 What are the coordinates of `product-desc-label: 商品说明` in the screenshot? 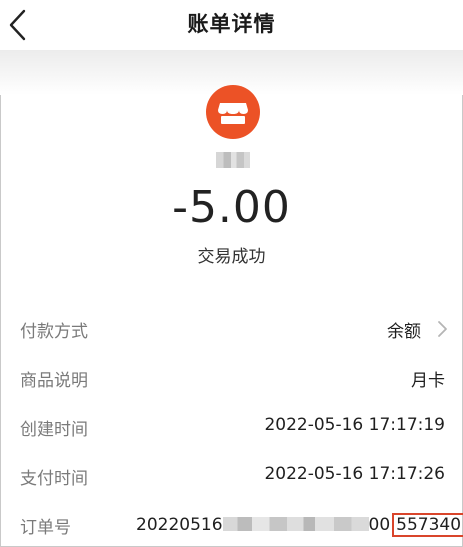 It's located at (54, 381).